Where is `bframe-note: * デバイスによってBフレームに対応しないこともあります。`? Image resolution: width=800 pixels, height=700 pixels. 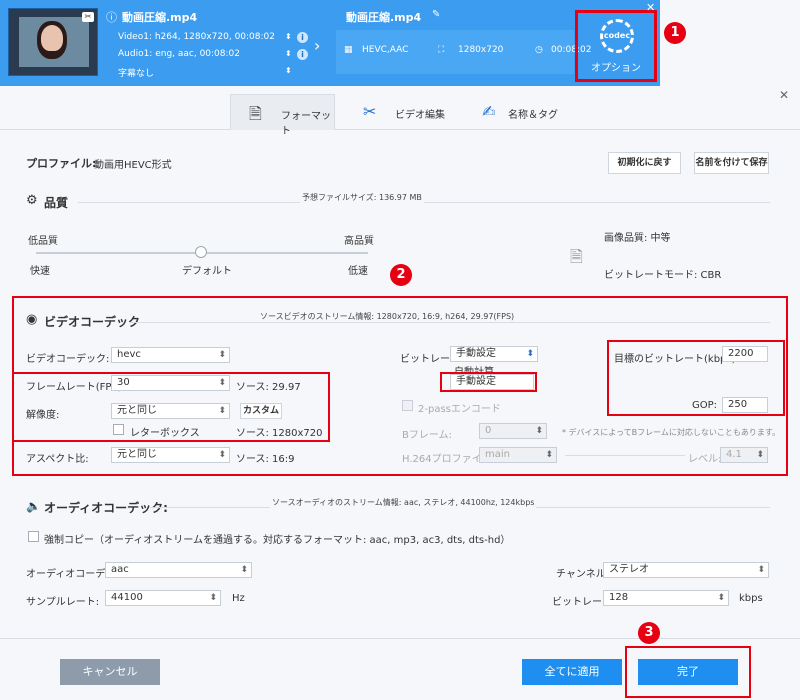 bframe-note: * デバイスによってBフレームに対応しないこともあります。 is located at coordinates (671, 432).